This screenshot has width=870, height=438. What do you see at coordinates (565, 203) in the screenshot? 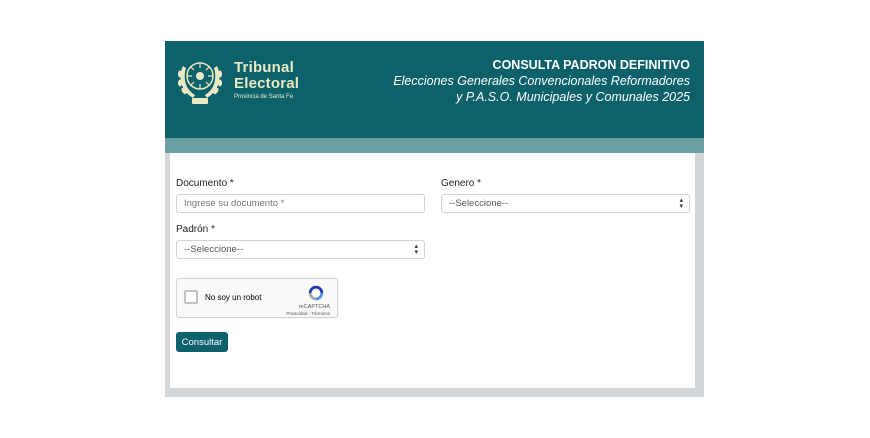
I see `genero-select: --Seleccione-- ▴ ▾` at bounding box center [565, 203].